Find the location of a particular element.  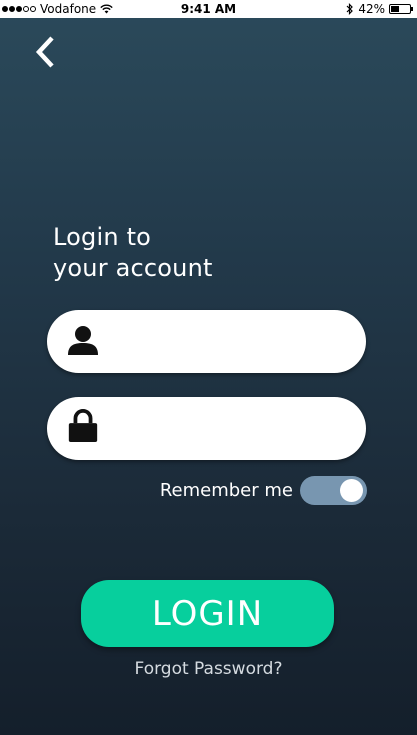

lock-icon is located at coordinates (83, 426).